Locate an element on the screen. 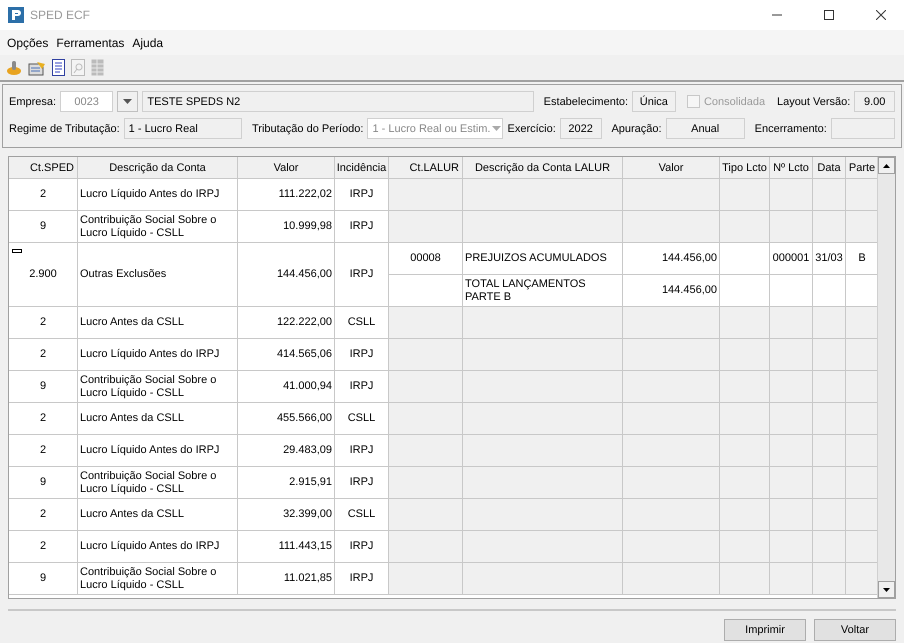 This screenshot has height=643, width=904. table-cell: 122.222,00 is located at coordinates (286, 323).